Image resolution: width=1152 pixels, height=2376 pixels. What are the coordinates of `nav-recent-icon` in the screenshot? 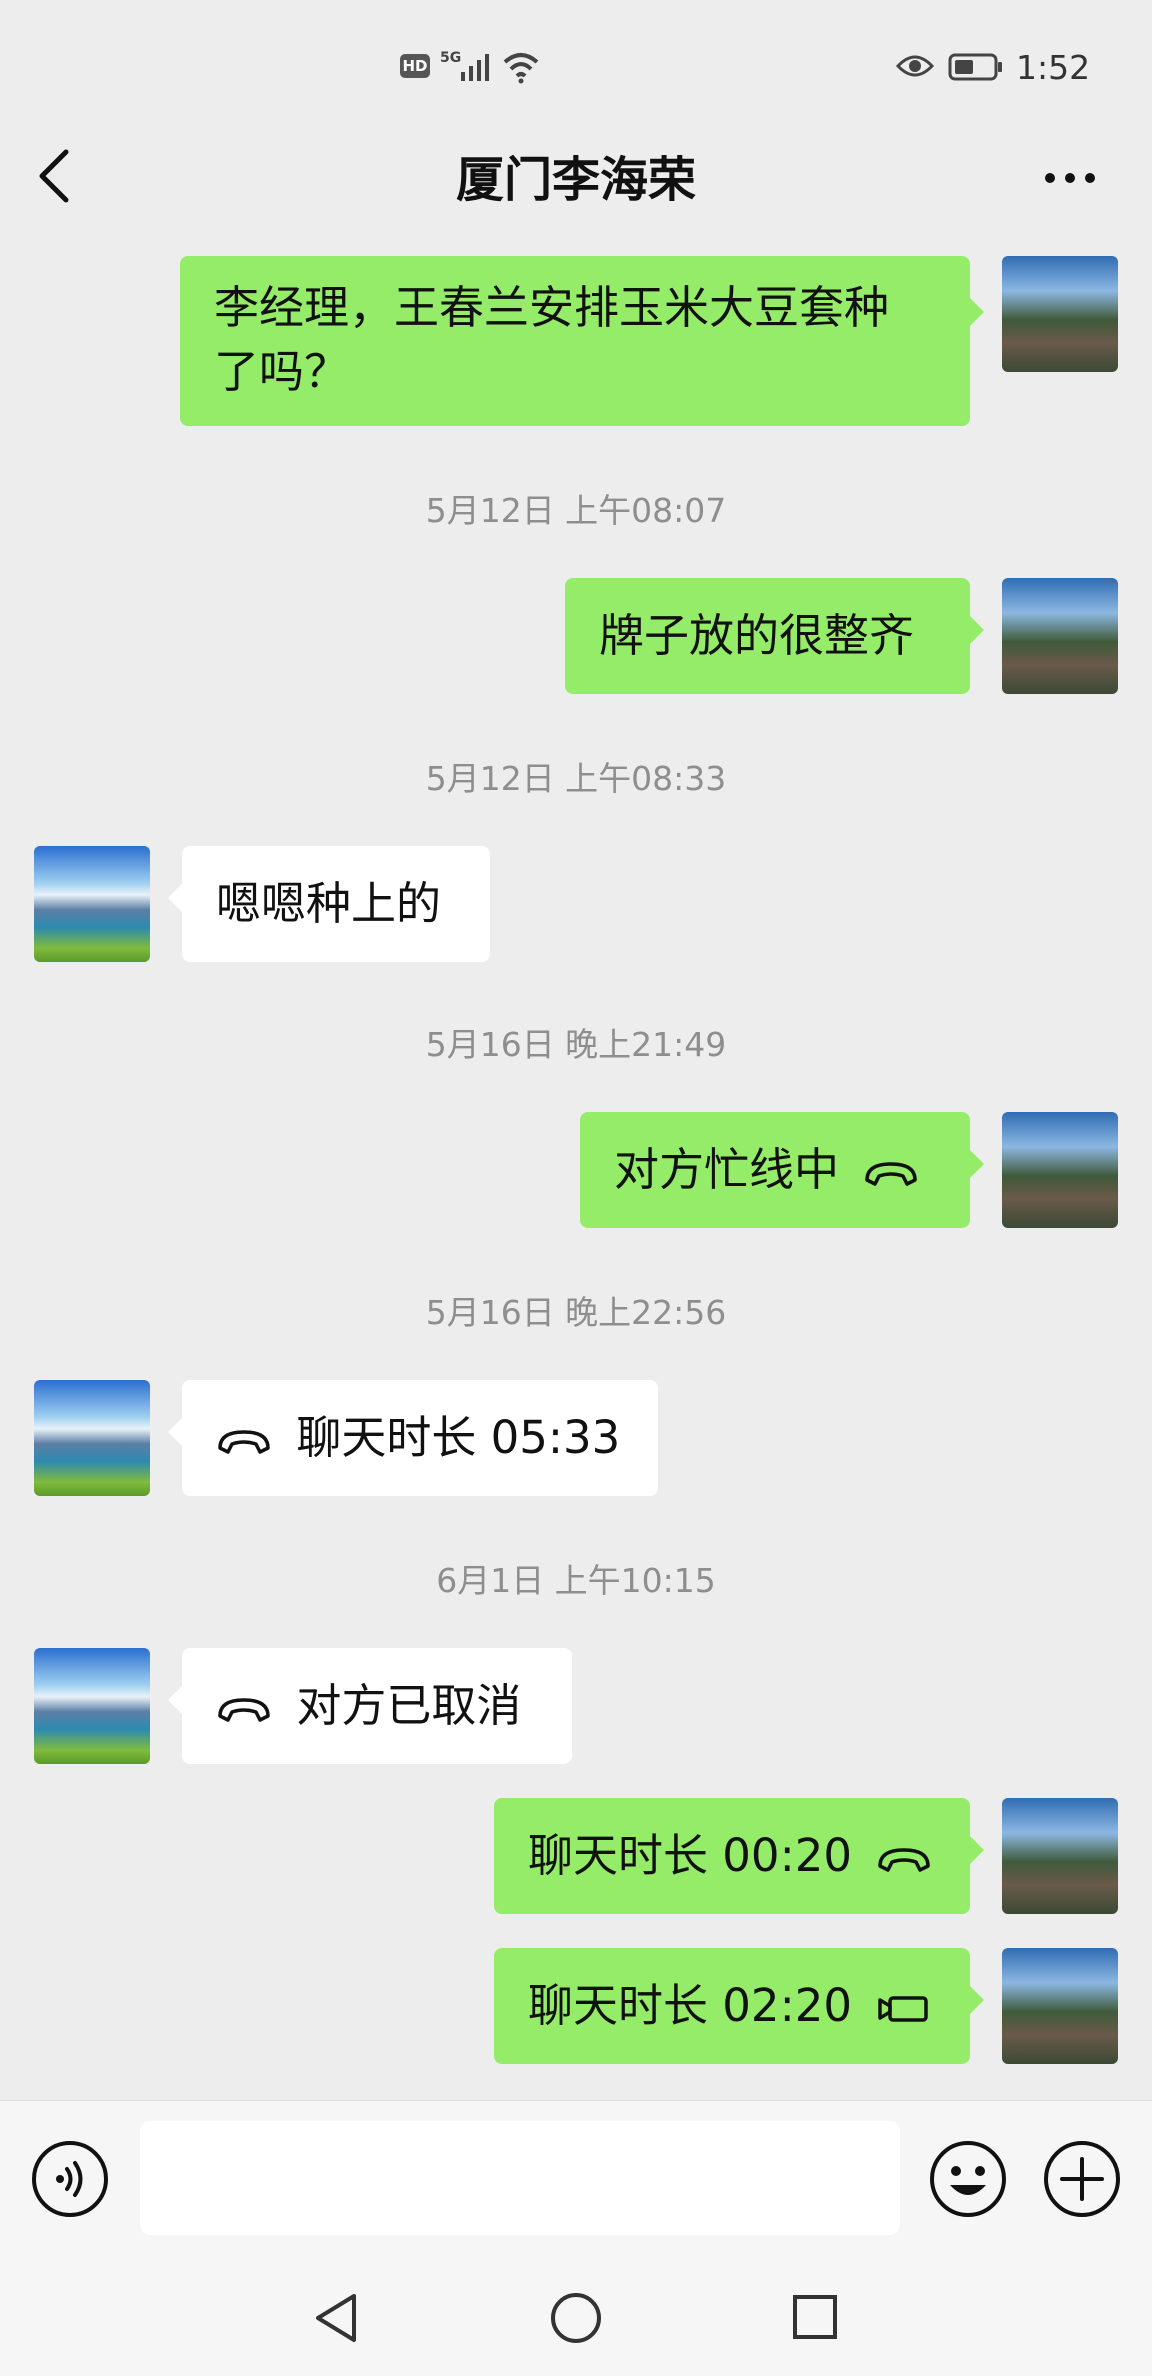 It's located at (815, 2317).